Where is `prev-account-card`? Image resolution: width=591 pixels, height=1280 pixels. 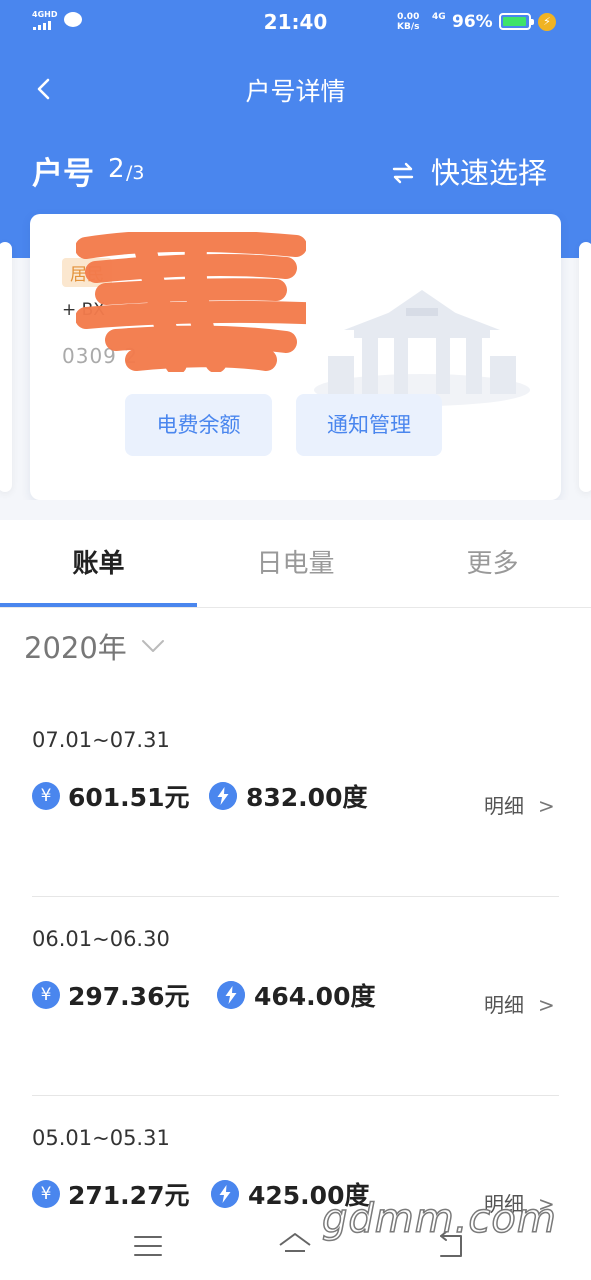
prev-account-card is located at coordinates (6, 367).